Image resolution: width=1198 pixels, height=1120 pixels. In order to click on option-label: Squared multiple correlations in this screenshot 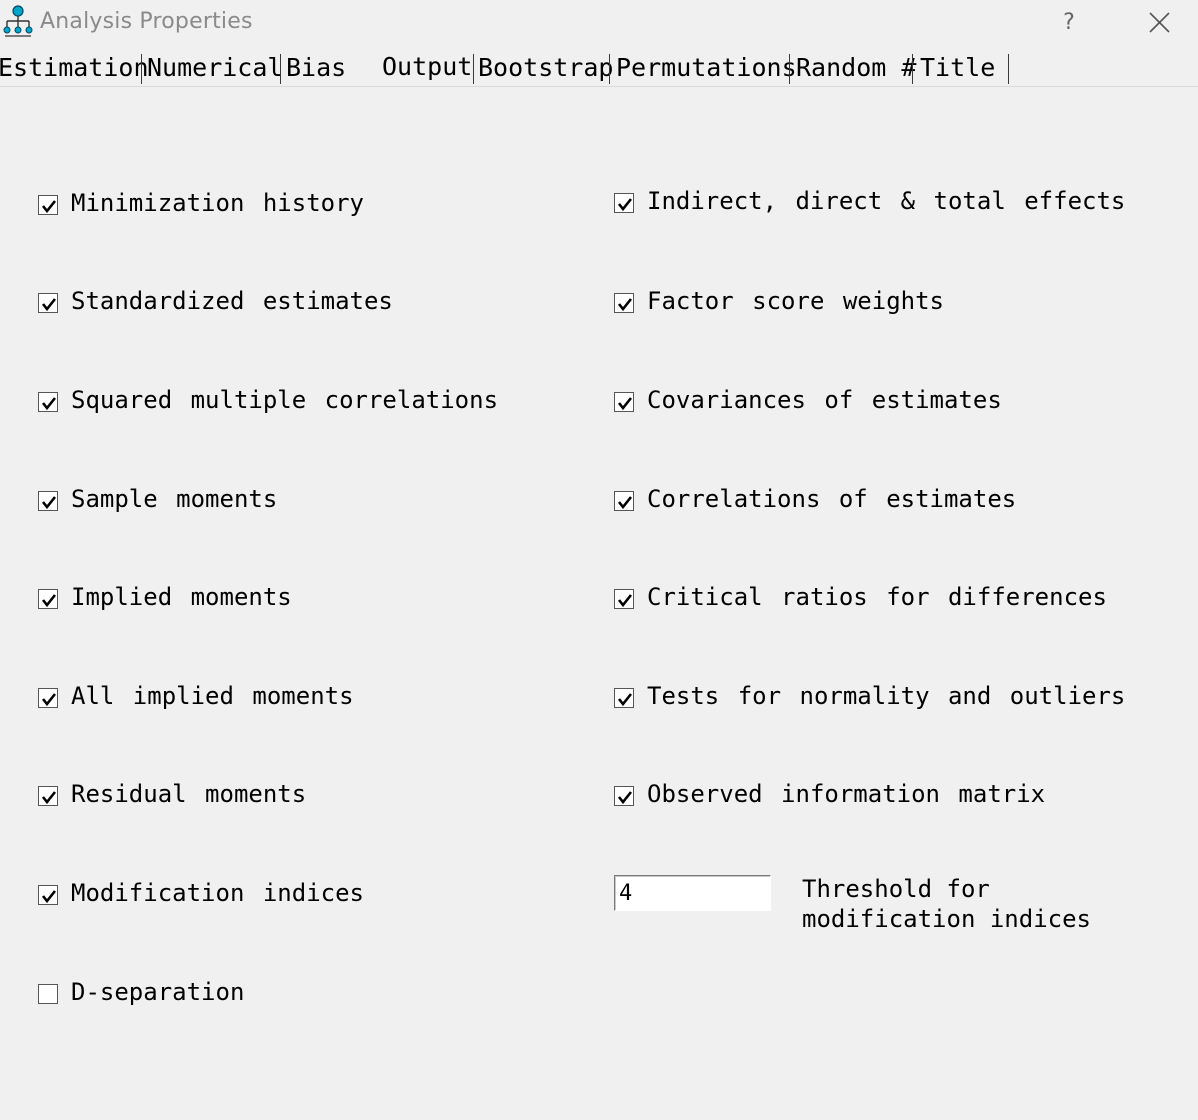, I will do `click(285, 400)`.